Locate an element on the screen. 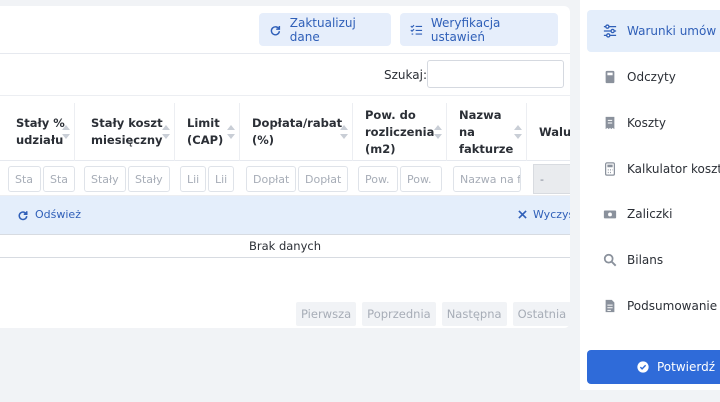  filter-input: Nazwa na f is located at coordinates (487, 179).